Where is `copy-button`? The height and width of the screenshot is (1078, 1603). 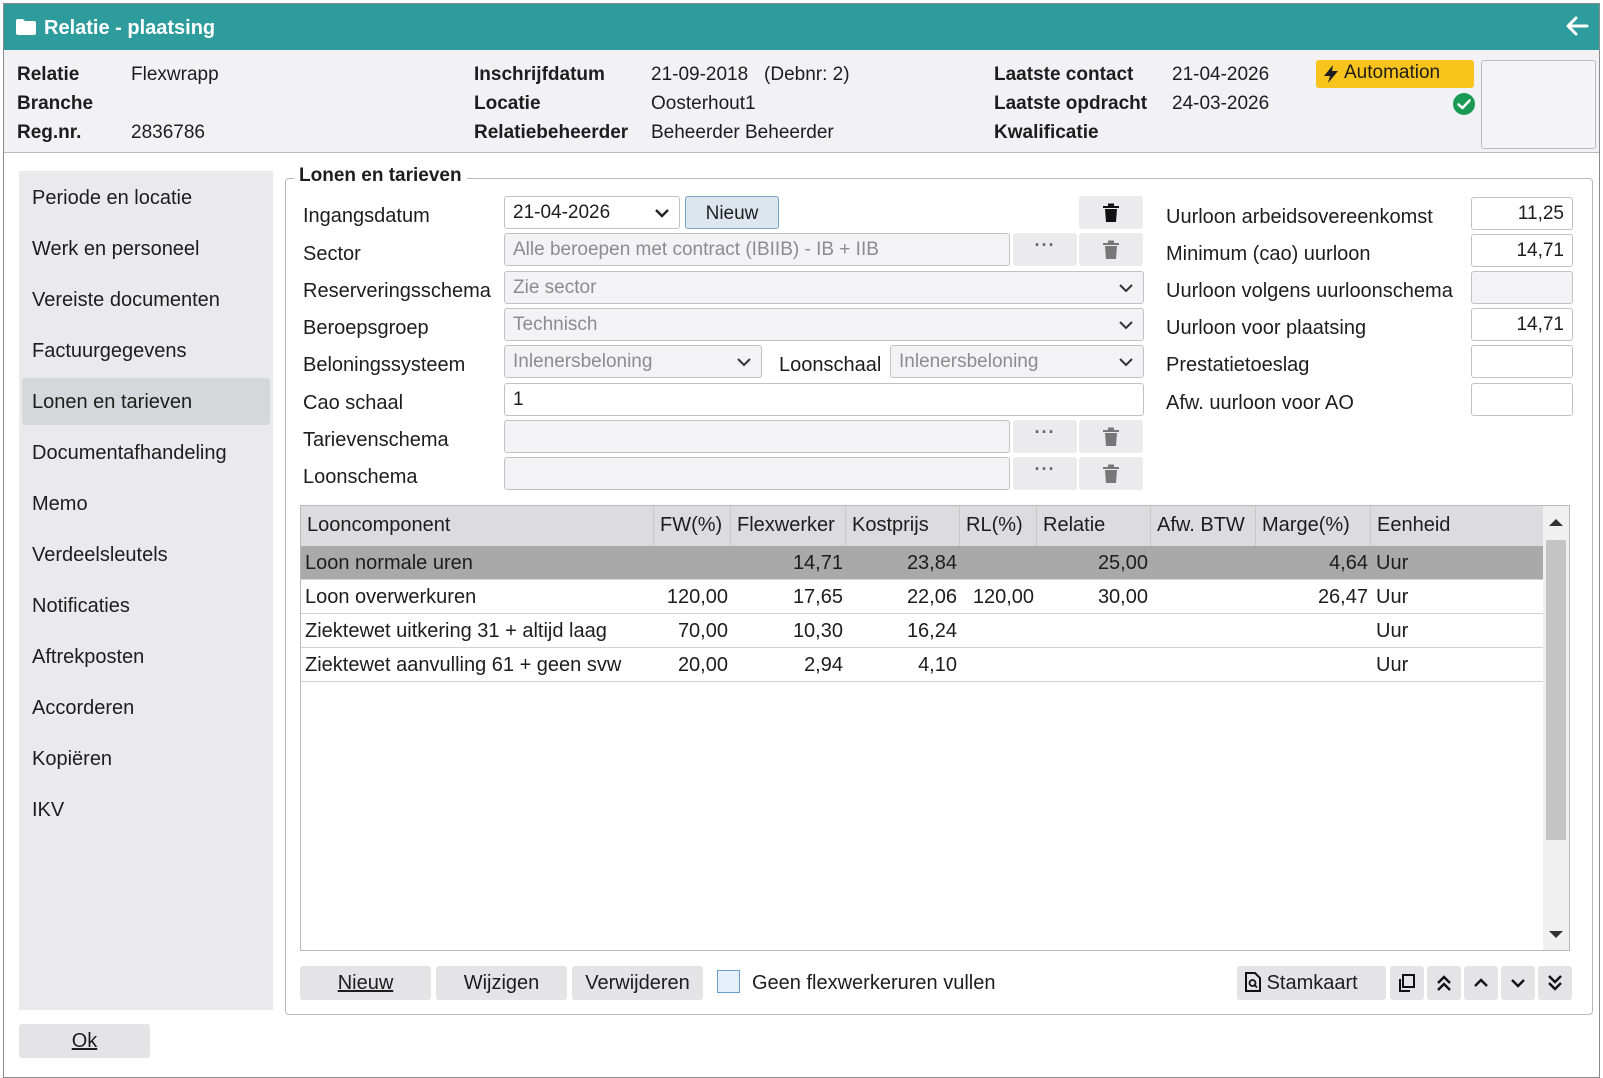
copy-button is located at coordinates (1407, 983).